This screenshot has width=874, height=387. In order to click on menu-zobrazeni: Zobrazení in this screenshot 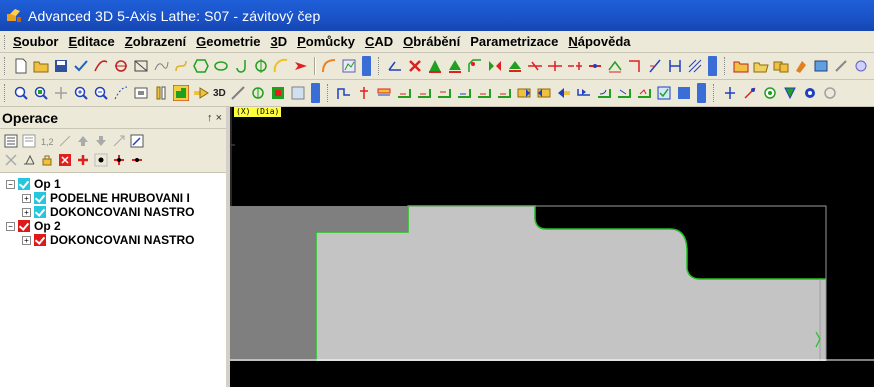, I will do `click(155, 41)`.